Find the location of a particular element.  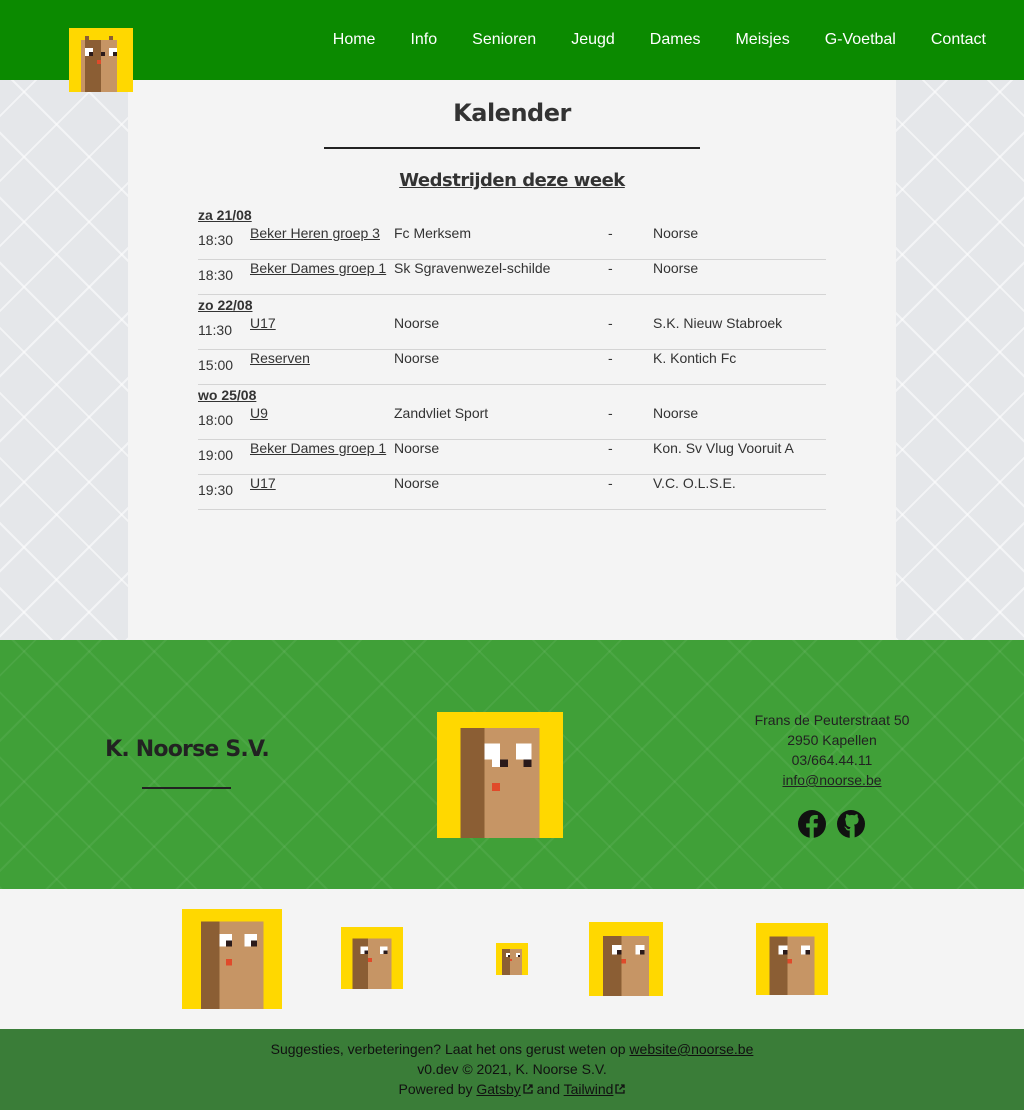

gatsby-link-label: Gatsby is located at coordinates (498, 1089).